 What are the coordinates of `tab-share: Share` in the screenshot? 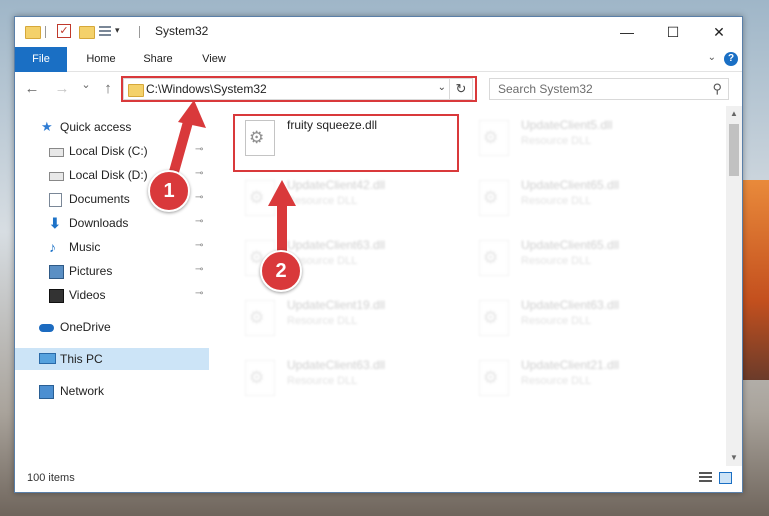 It's located at (158, 59).